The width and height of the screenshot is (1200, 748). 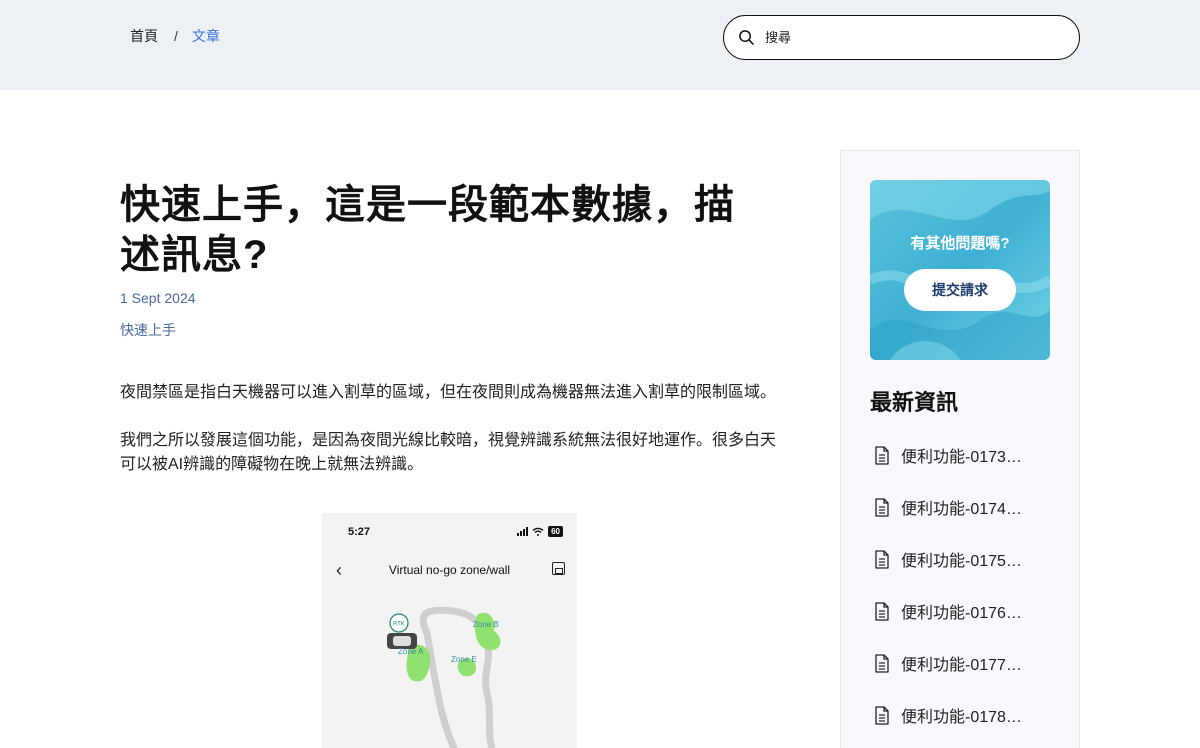 I want to click on support-promo-card: 有其他問題嗎? 提交請求, so click(x=960, y=270).